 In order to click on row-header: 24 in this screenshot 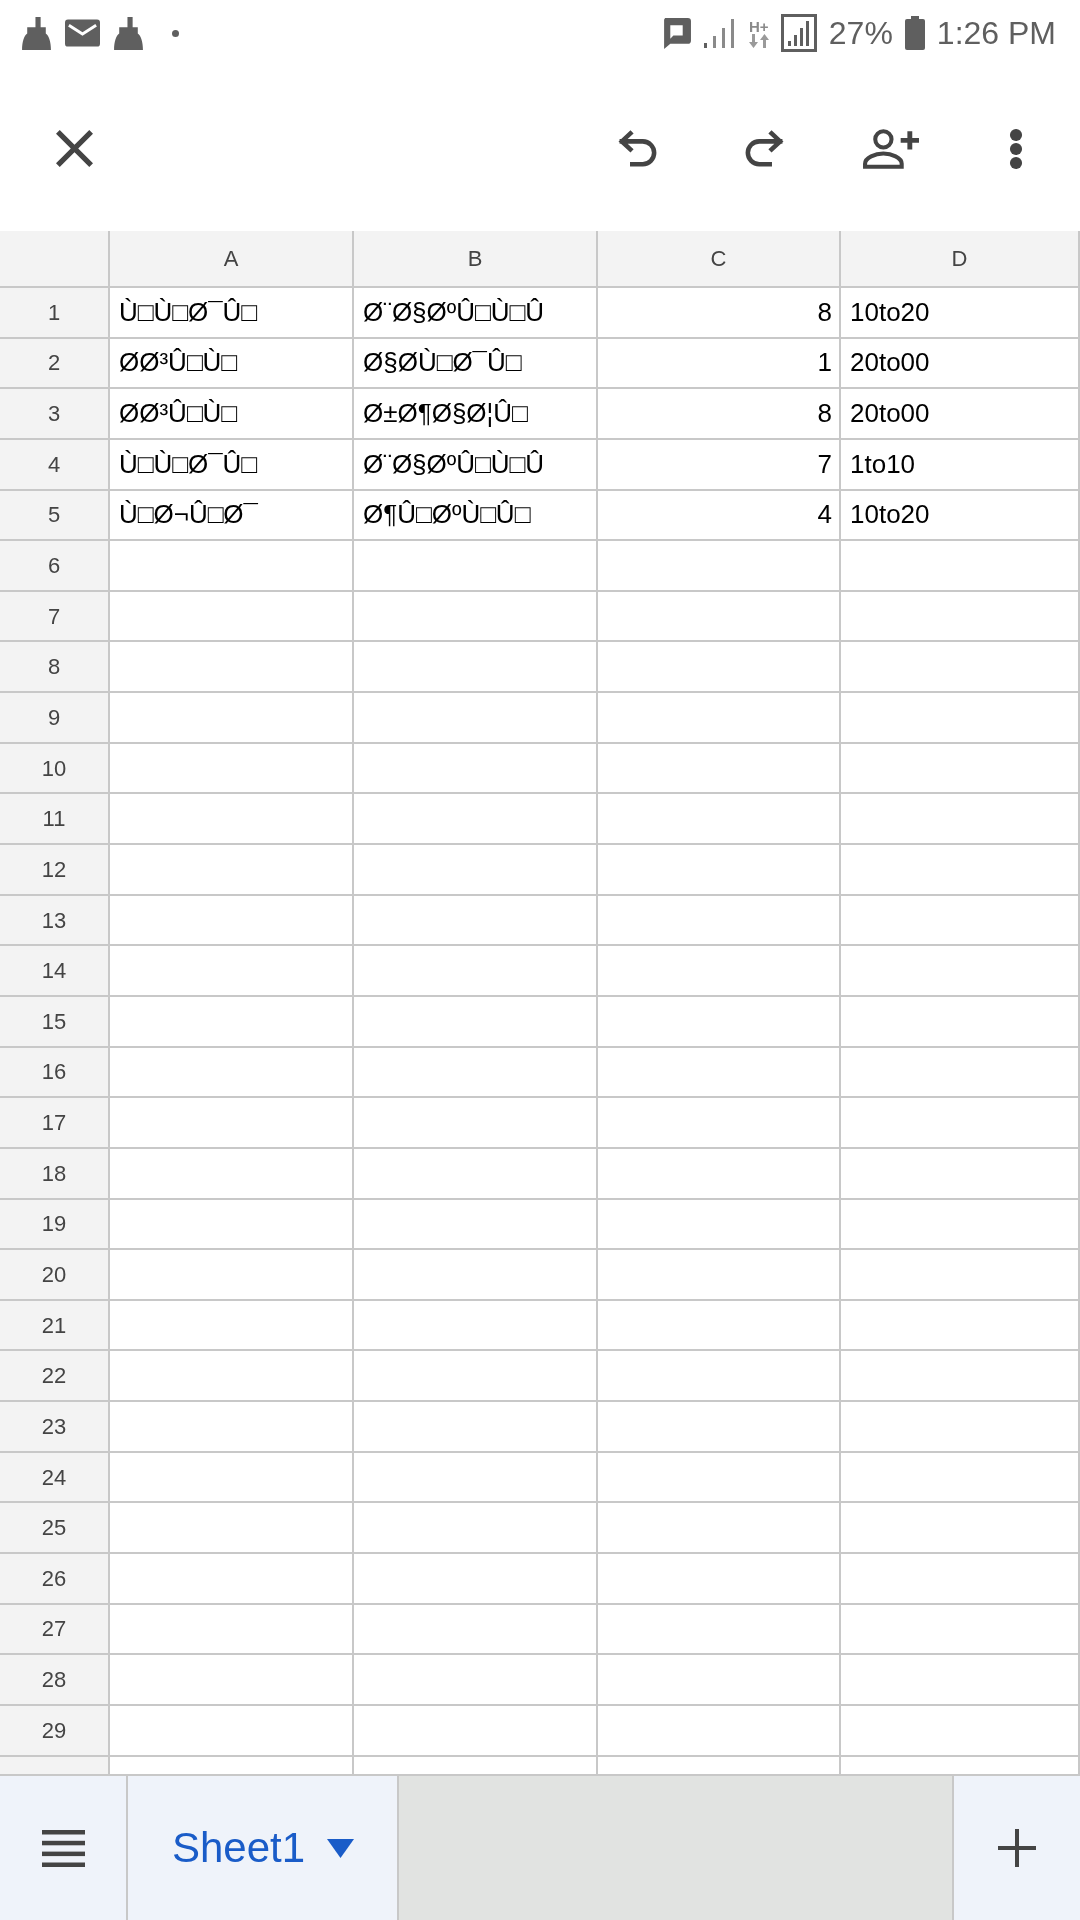, I will do `click(55, 1478)`.